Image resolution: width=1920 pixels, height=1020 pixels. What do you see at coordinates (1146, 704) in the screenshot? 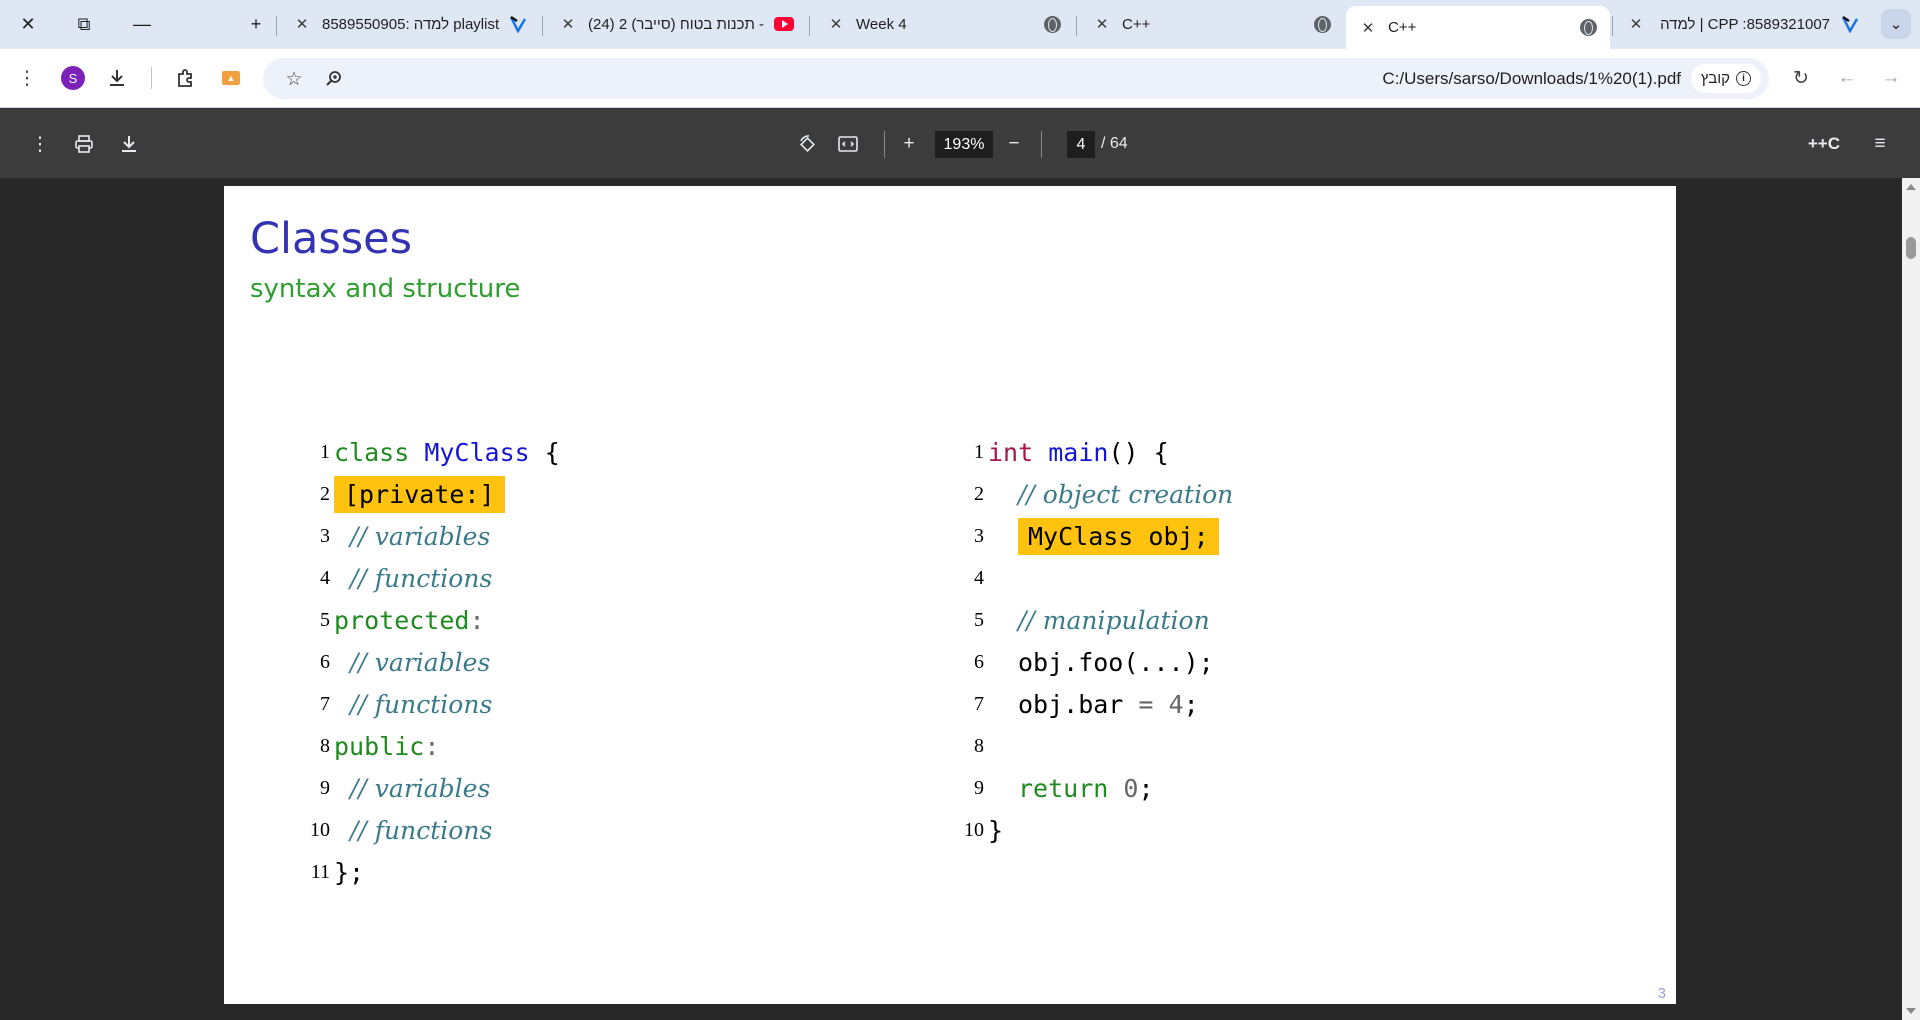
I see `code-token: =` at bounding box center [1146, 704].